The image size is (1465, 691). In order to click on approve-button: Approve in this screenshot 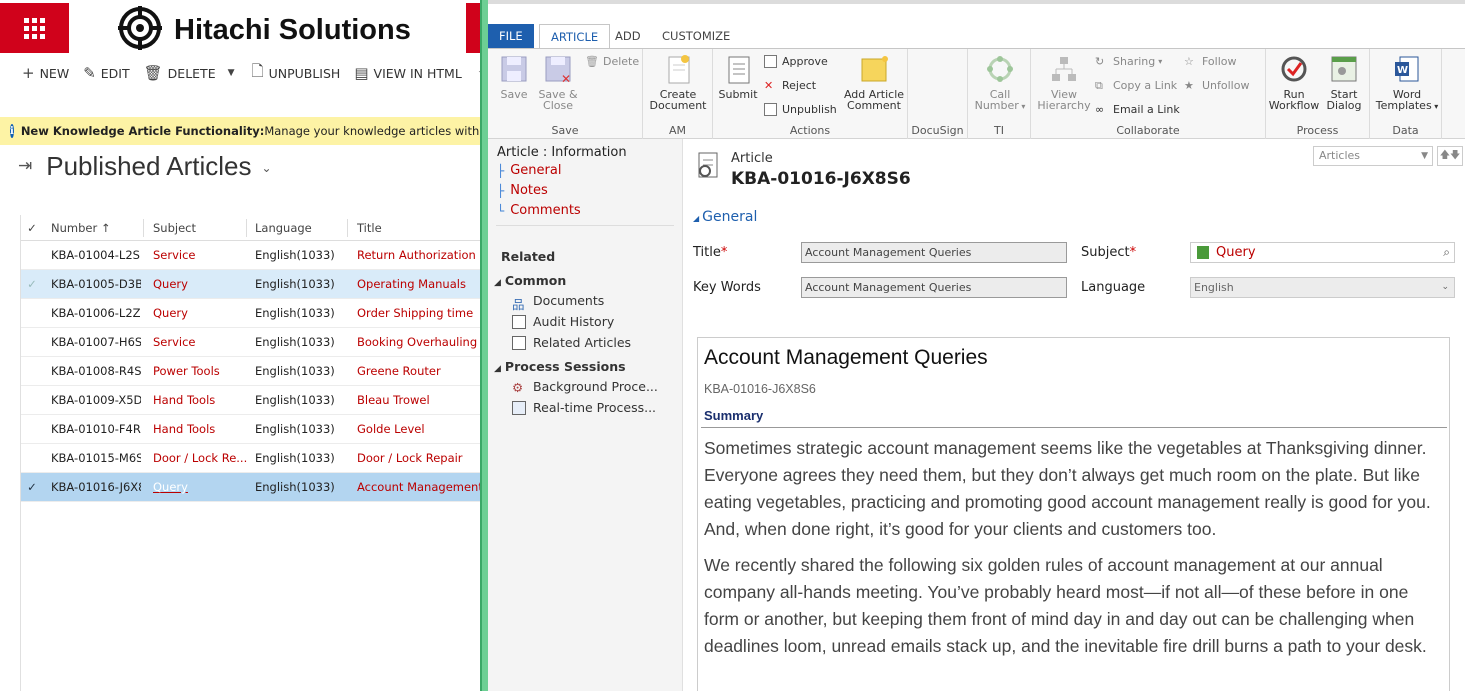, I will do `click(796, 61)`.